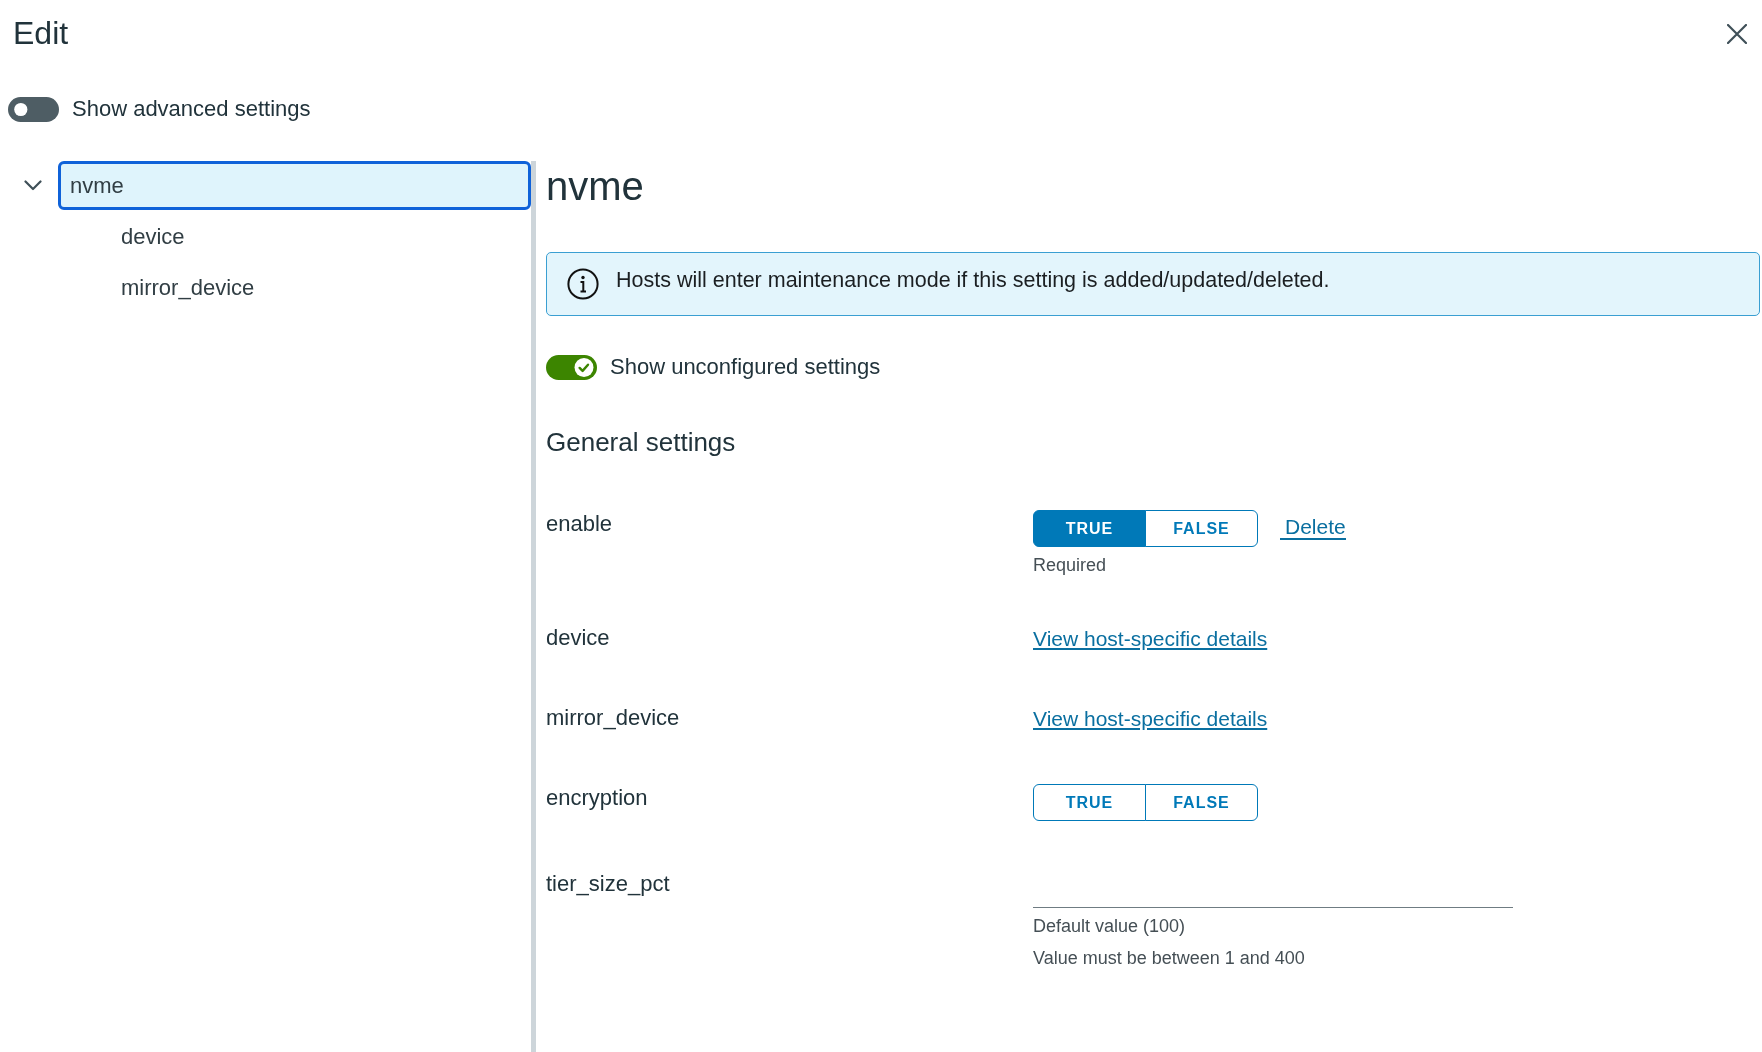  Describe the element at coordinates (320, 287) in the screenshot. I see `tree-item: mirror_device` at that location.